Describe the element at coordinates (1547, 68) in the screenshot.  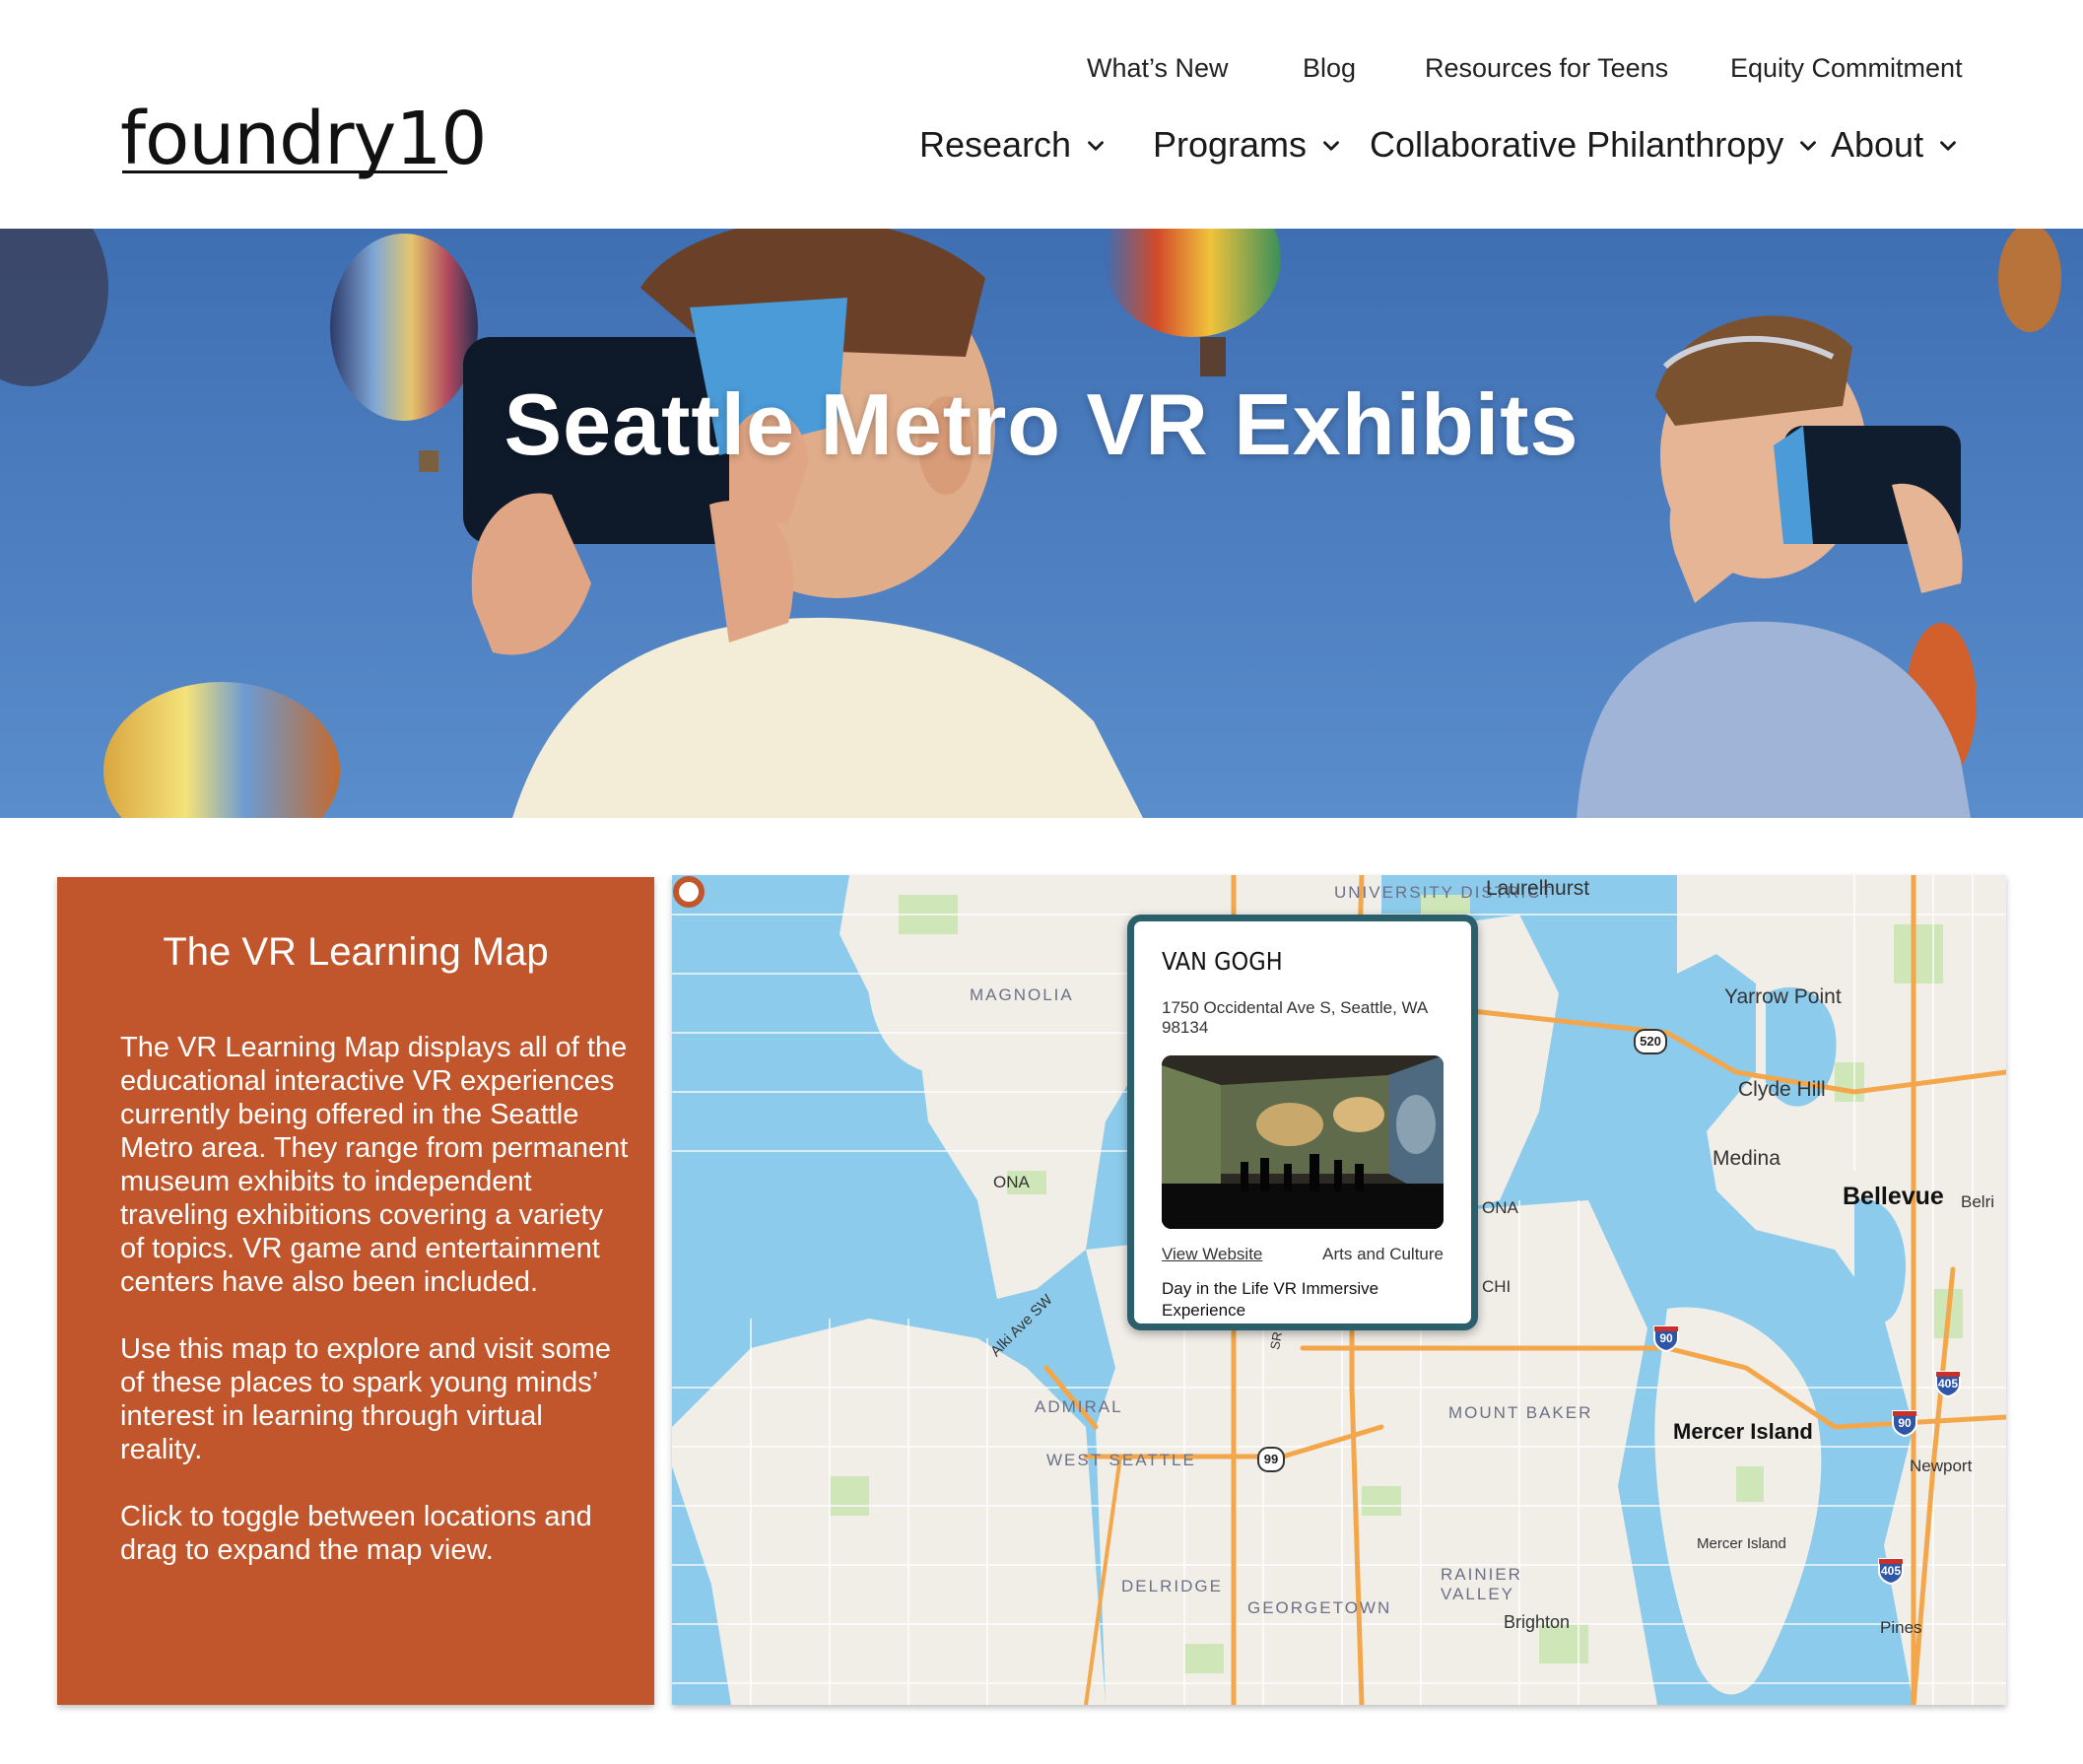
I see `util-link-resources-for-teens: Resources for Teens` at that location.